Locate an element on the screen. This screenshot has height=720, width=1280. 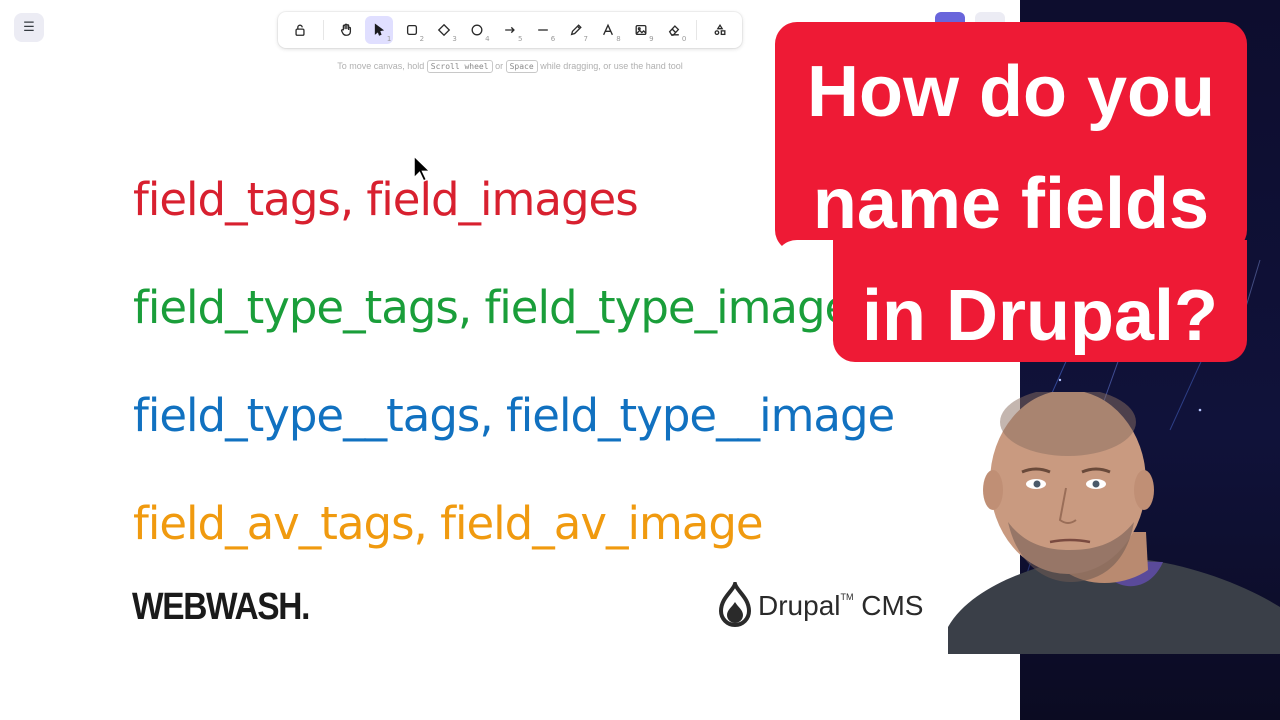
callout-line-3: in Drupal? is located at coordinates (1040, 316).